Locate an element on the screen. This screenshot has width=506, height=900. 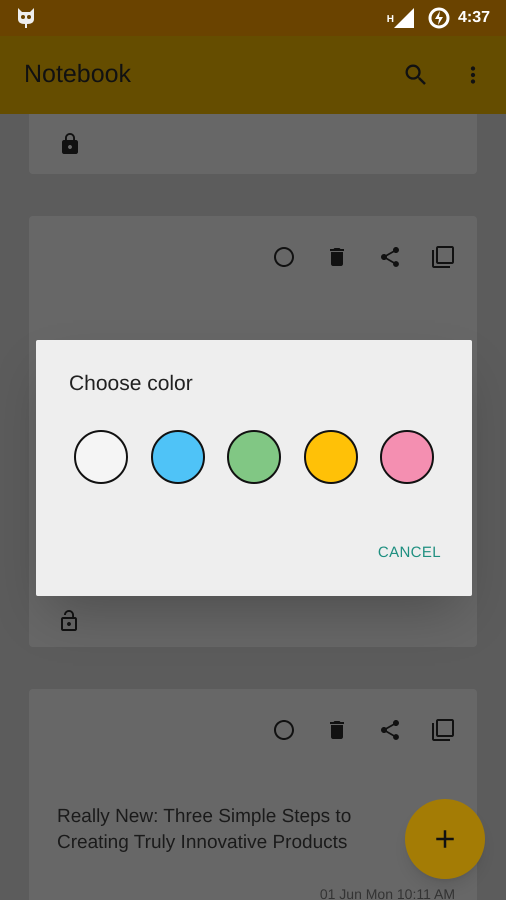
note-title: Really New: Three Simple Steps to Creating Truly Innovative Products is located at coordinates (204, 829).